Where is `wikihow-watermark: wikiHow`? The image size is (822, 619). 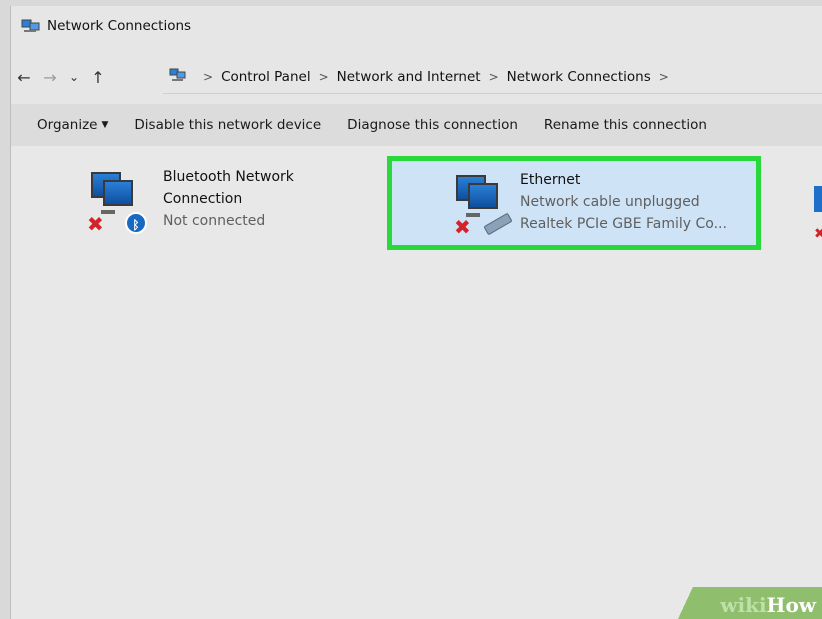
wikihow-watermark: wikiHow is located at coordinates (742, 603).